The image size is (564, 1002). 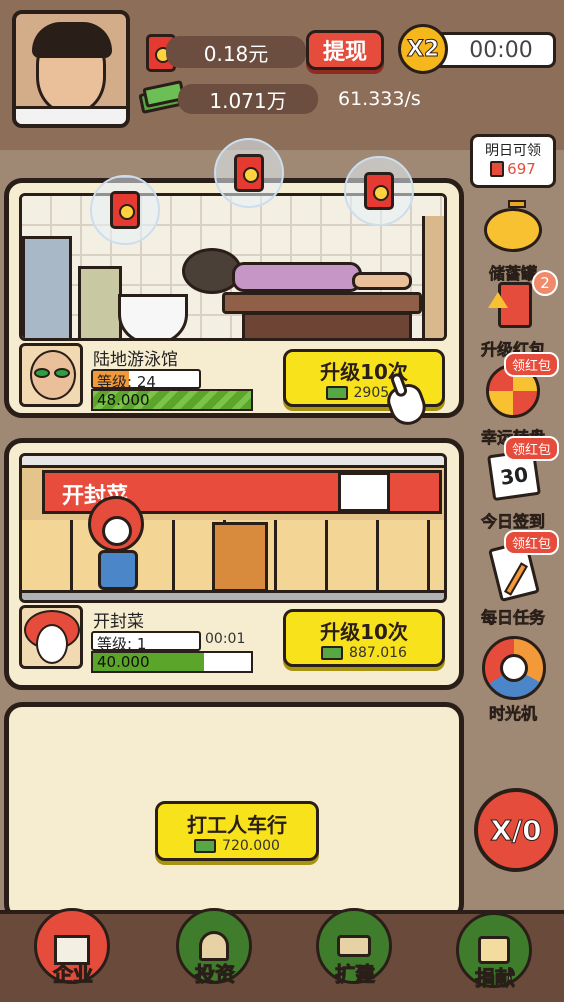 I want to click on nav-label: 捐献, so click(x=495, y=978).